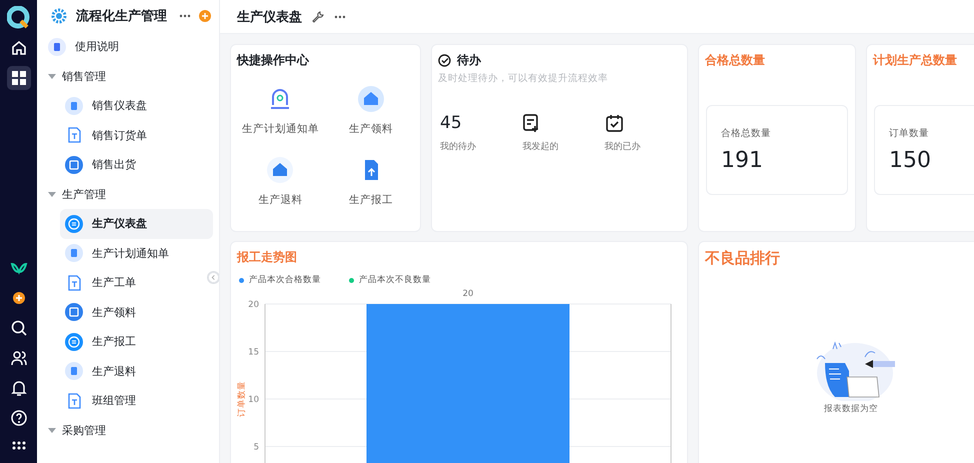  What do you see at coordinates (267, 257) in the screenshot?
I see `card-title: 报工走势图` at bounding box center [267, 257].